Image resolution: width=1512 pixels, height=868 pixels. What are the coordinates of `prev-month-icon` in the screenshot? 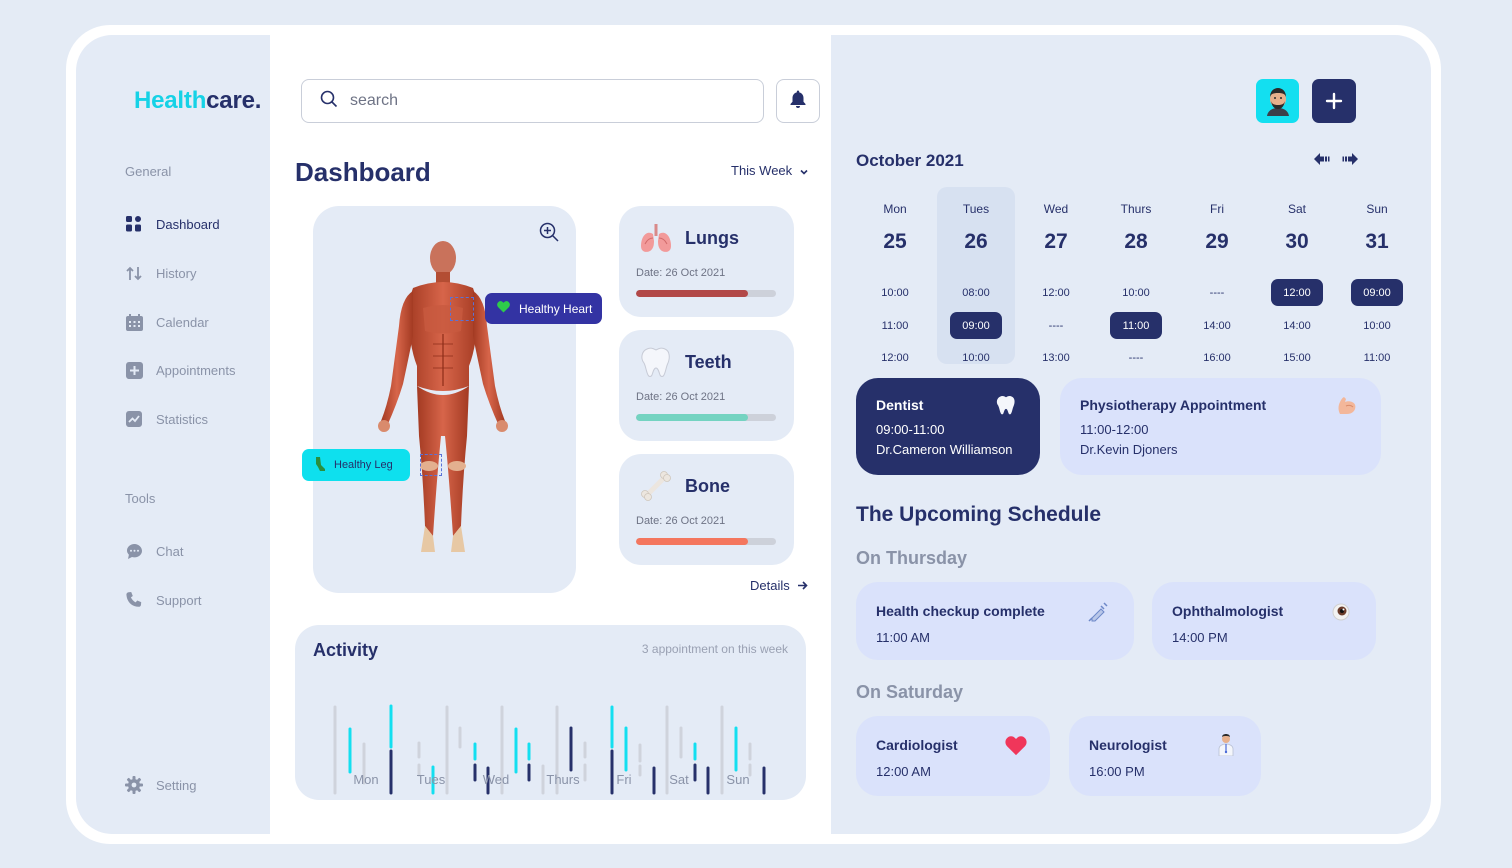 It's located at (1322, 161).